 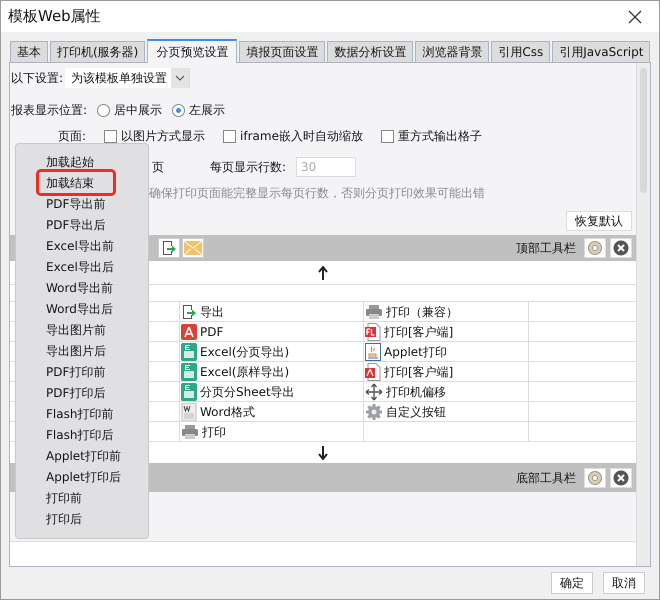 I want to click on dialog-button: 确定, so click(x=572, y=583).